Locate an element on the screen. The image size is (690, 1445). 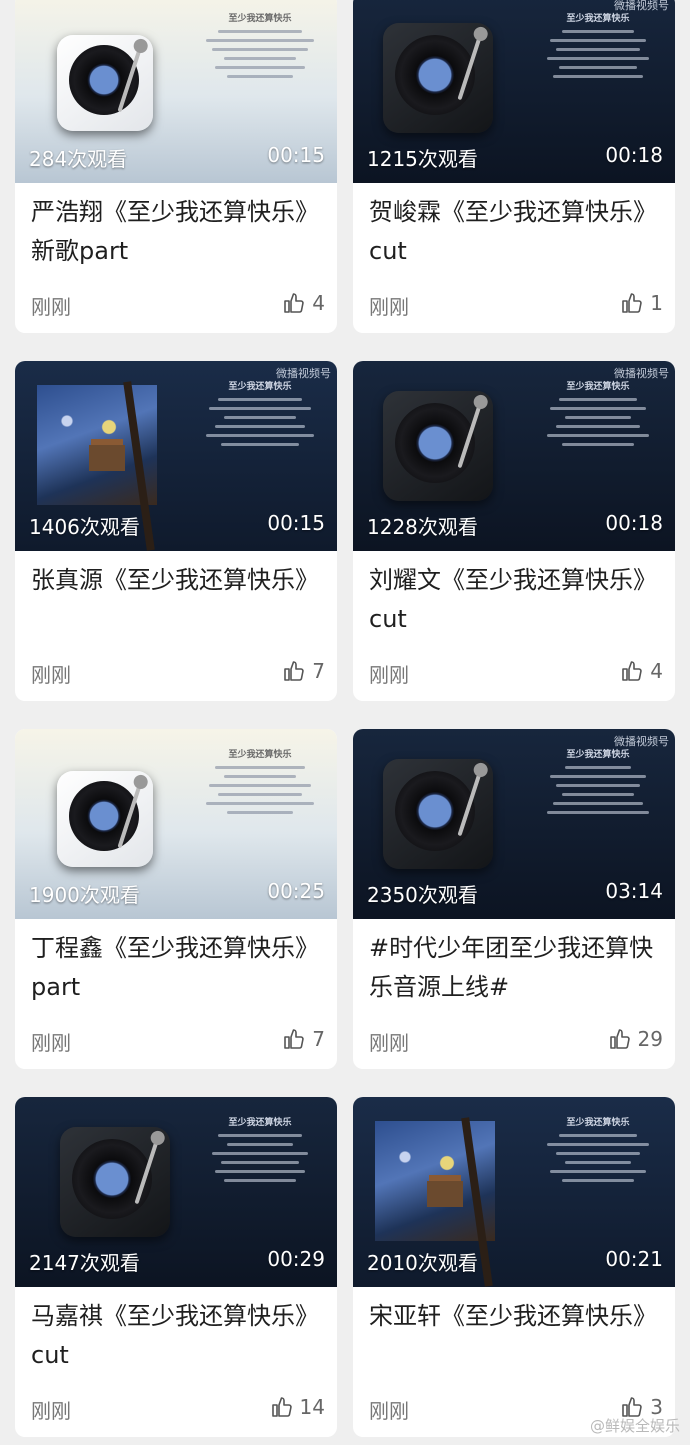
video-thumbnail: 微播视频号 至少我还算快乐 1228次观看 00:18 is located at coordinates (514, 456).